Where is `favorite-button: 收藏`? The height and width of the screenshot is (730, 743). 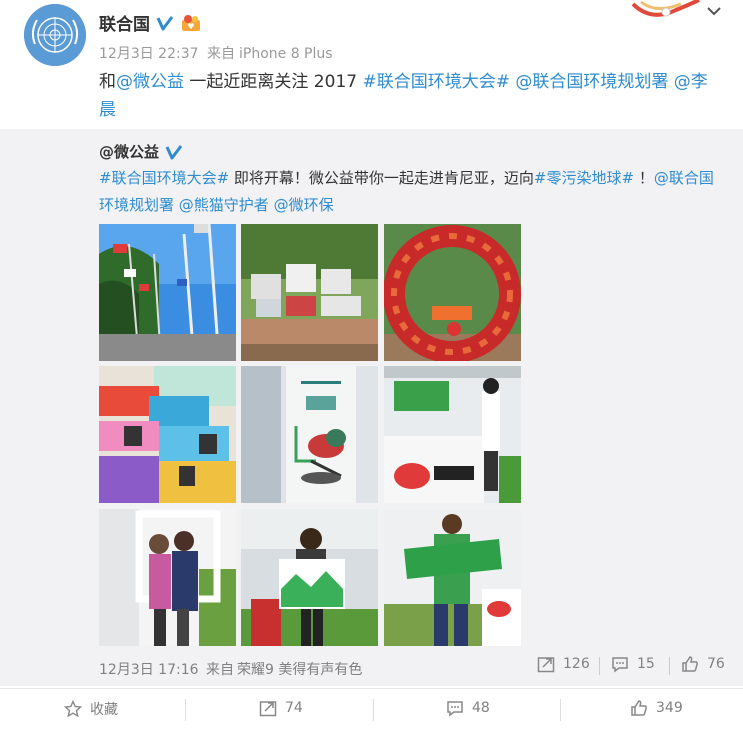 favorite-button: 收藏 is located at coordinates (91, 709).